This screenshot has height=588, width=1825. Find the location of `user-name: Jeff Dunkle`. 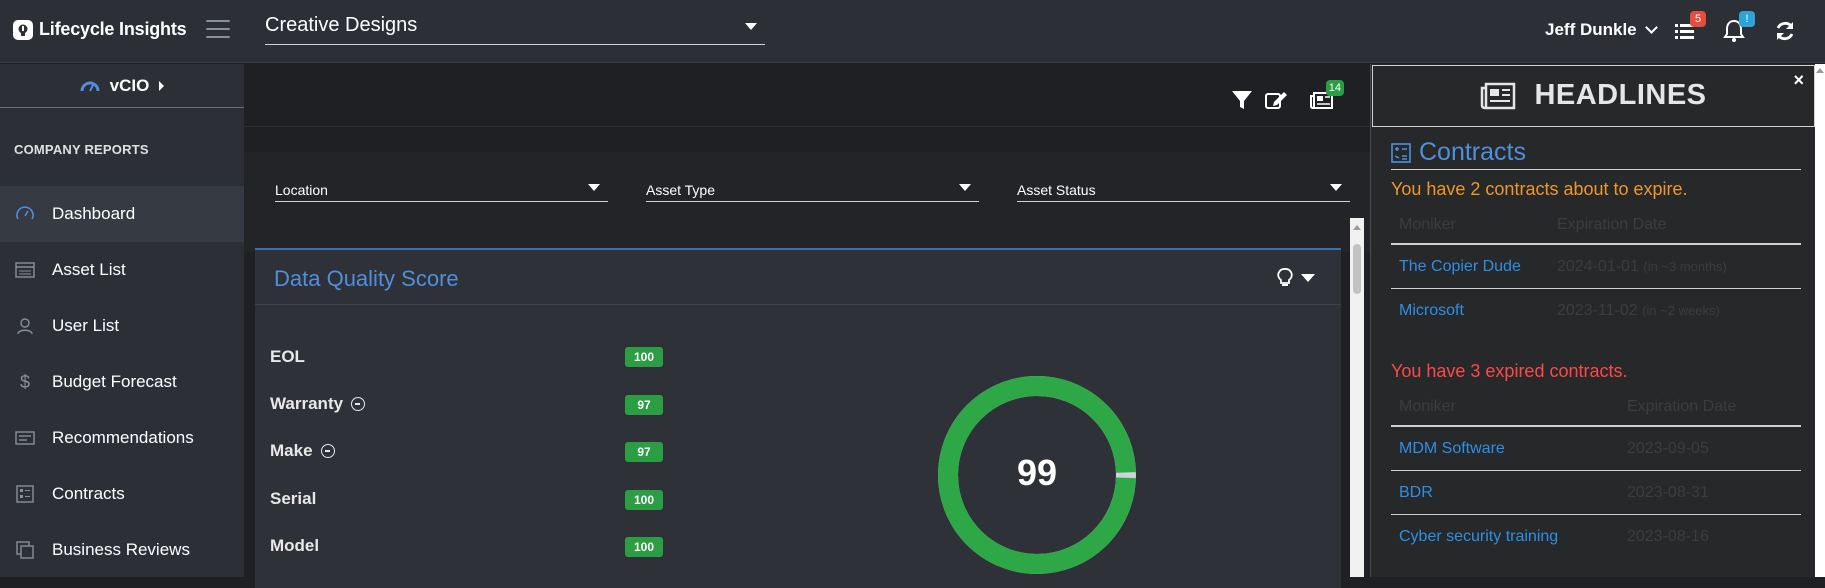

user-name: Jeff Dunkle is located at coordinates (1591, 29).